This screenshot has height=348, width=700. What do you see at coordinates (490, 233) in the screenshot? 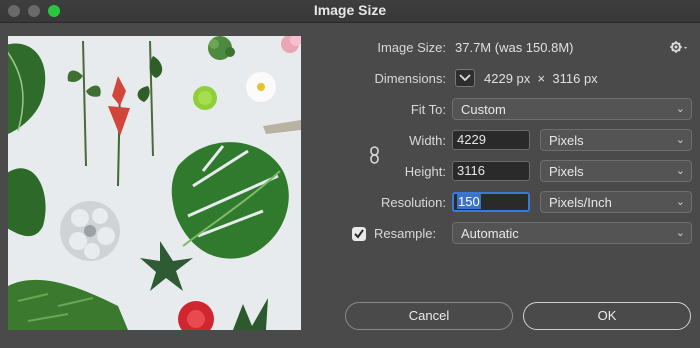
I see `resample-value: Automatic` at bounding box center [490, 233].